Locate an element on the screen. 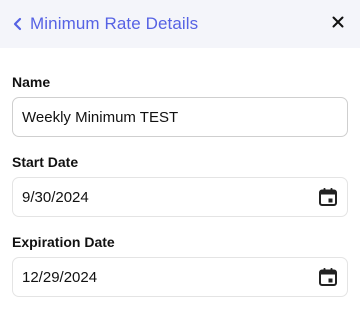  chevron-left-icon is located at coordinates (18, 24).